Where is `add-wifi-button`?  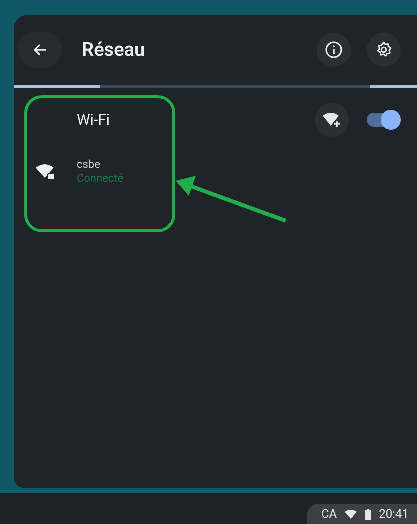
add-wifi-button is located at coordinates (332, 120).